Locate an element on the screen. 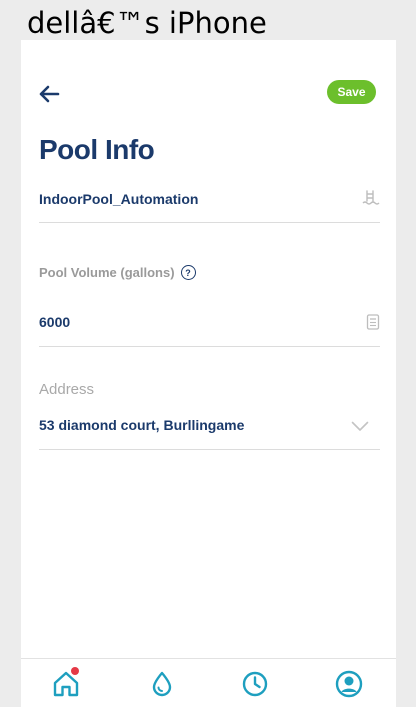  pool-name-field: IndoorPool_Automation is located at coordinates (209, 199).